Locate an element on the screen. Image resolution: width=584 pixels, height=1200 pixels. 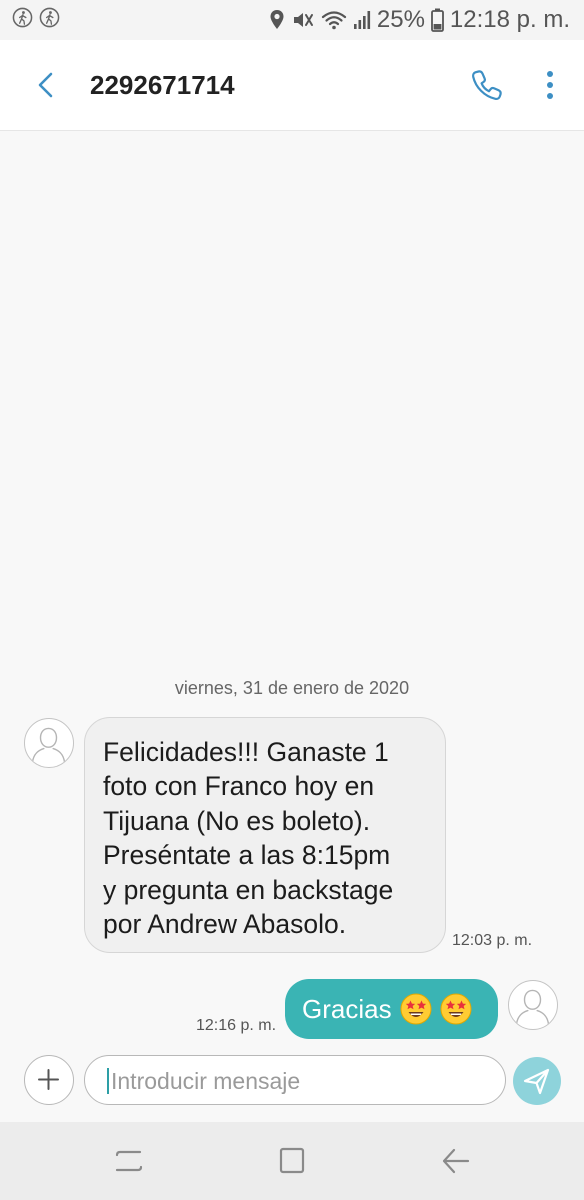
nav-back-button is located at coordinates (456, 1161).